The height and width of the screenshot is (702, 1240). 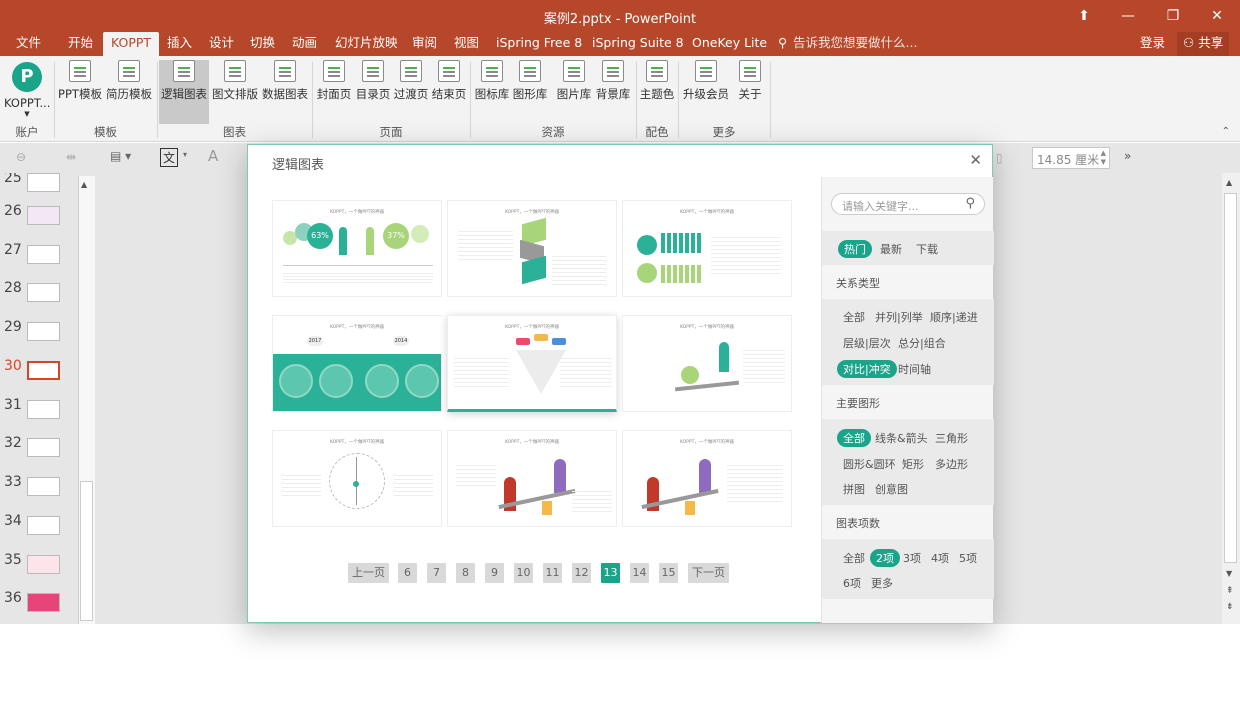 I want to click on scroll-down-icon: ▼, so click(x=1229, y=573).